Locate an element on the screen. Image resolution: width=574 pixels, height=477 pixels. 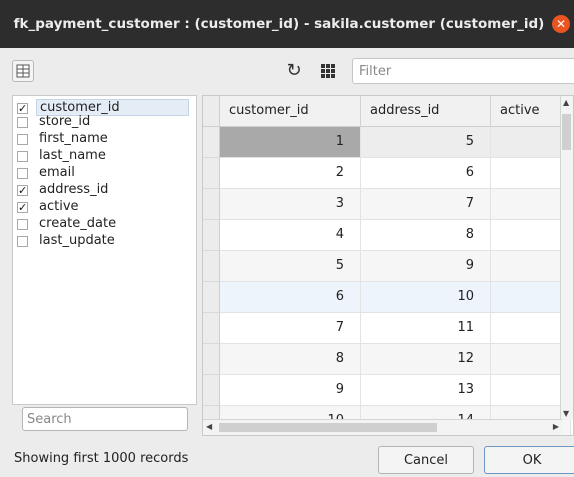
column-item-label: first_name is located at coordinates (73, 138).